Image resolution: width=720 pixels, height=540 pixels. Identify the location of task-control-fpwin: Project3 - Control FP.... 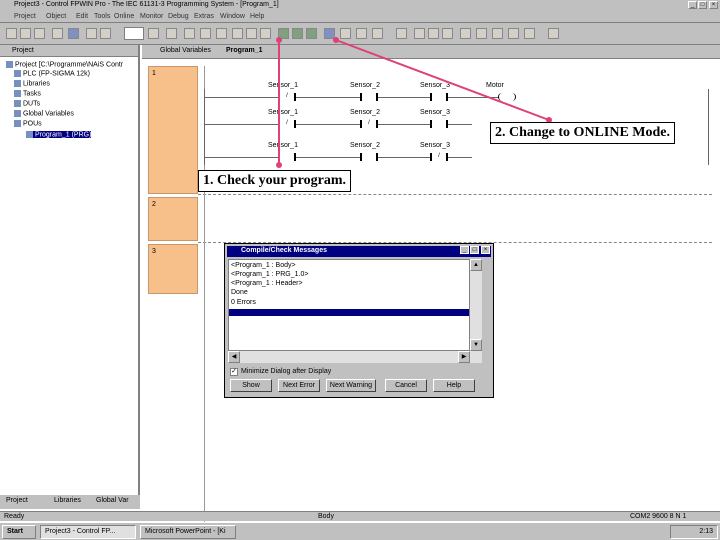
(88, 532).